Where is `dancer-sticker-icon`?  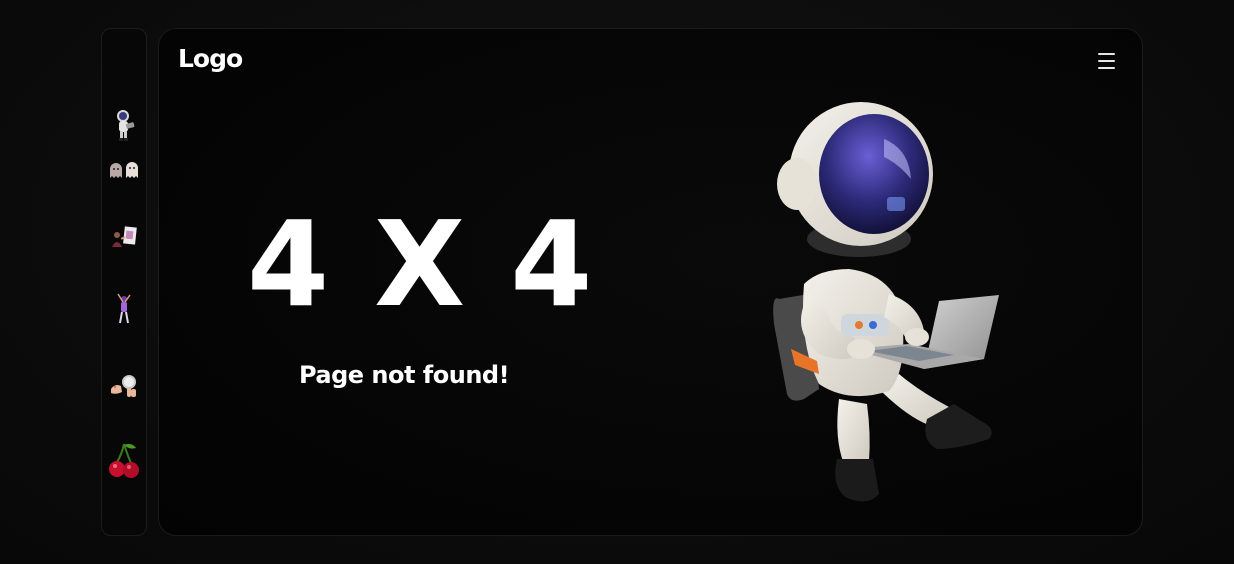 dancer-sticker-icon is located at coordinates (124, 308).